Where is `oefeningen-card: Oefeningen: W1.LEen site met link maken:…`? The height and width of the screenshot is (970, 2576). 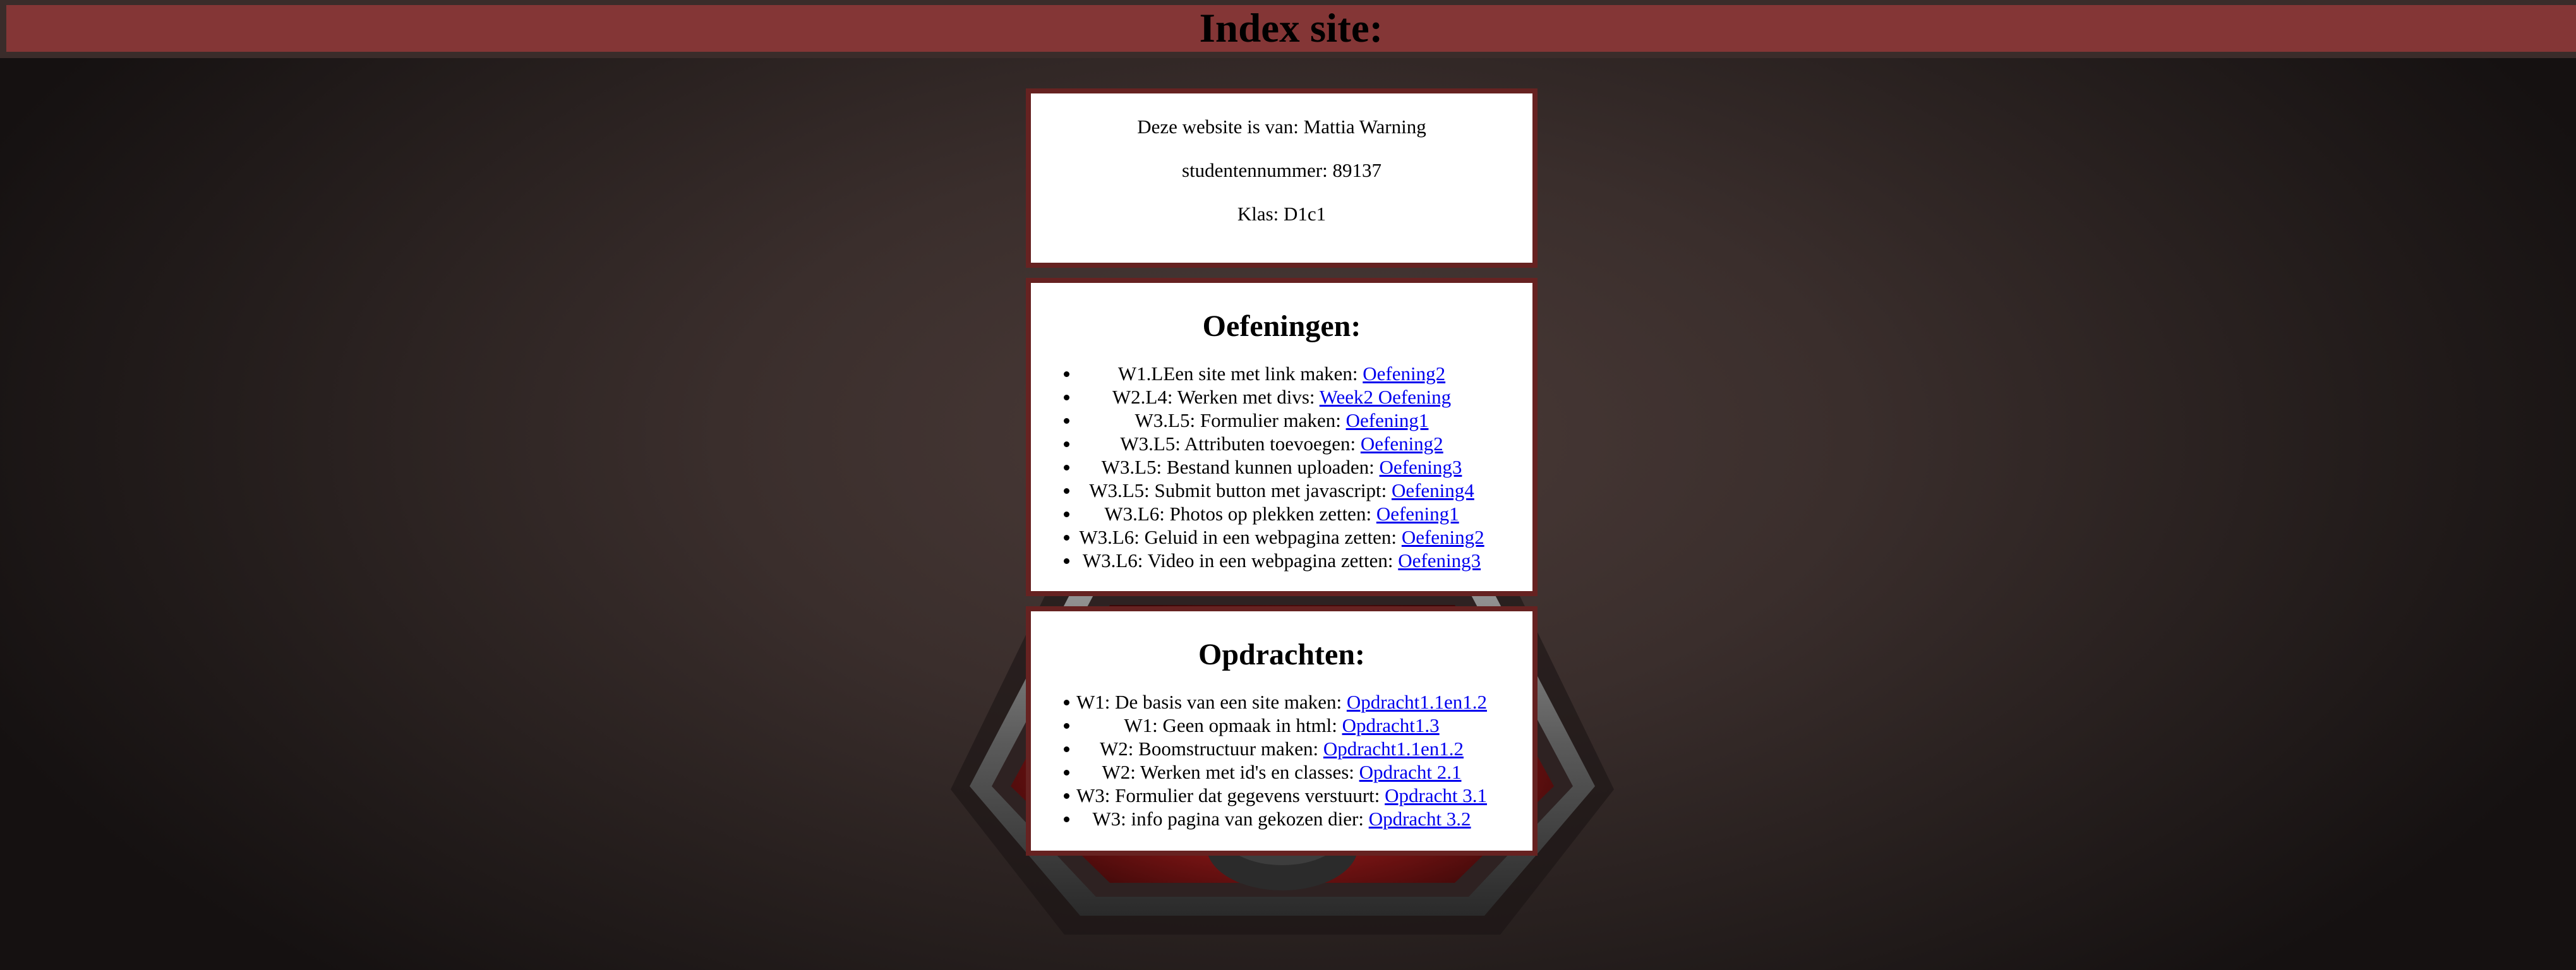
oefeningen-card: Oefeningen: W1.LEen site met link maken:… is located at coordinates (1282, 437).